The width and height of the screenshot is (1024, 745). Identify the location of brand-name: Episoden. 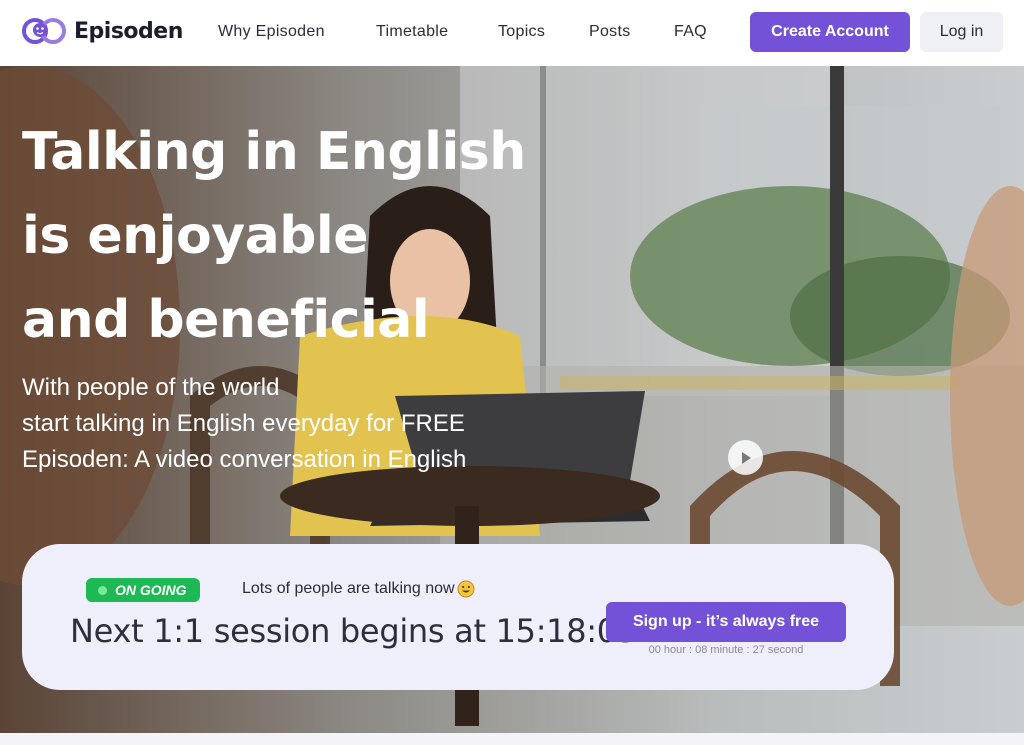
(128, 31).